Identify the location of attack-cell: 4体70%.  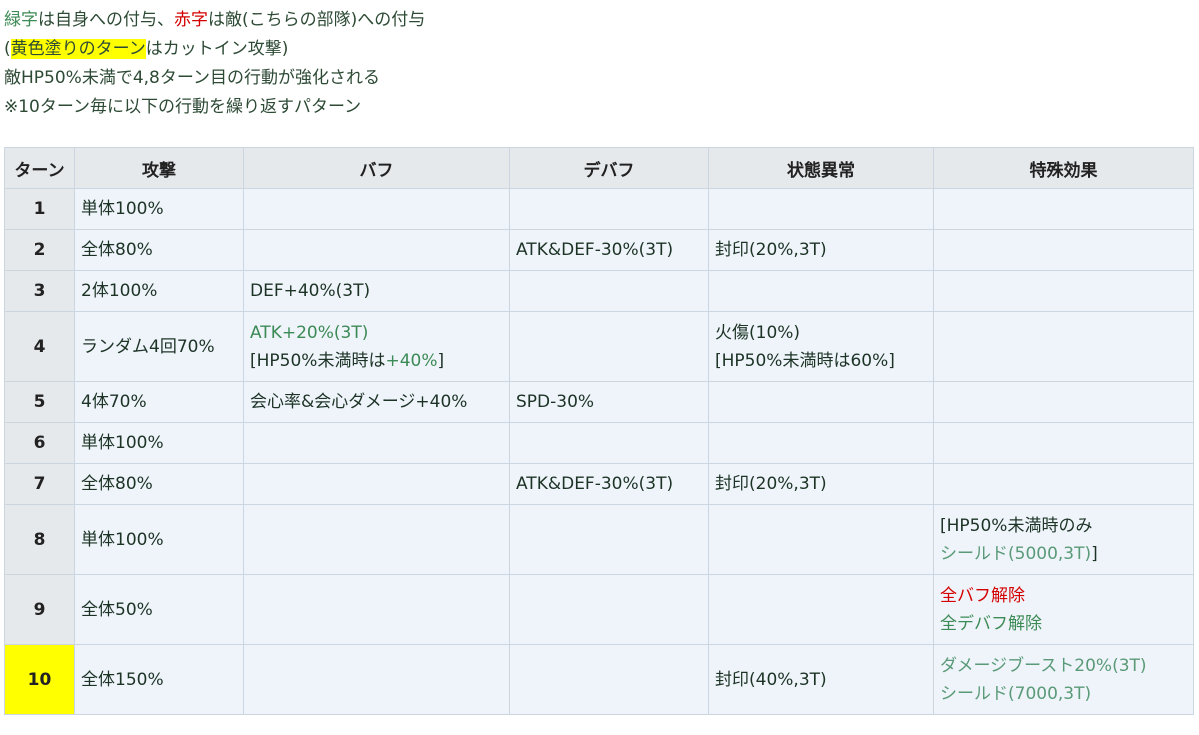
(159, 402).